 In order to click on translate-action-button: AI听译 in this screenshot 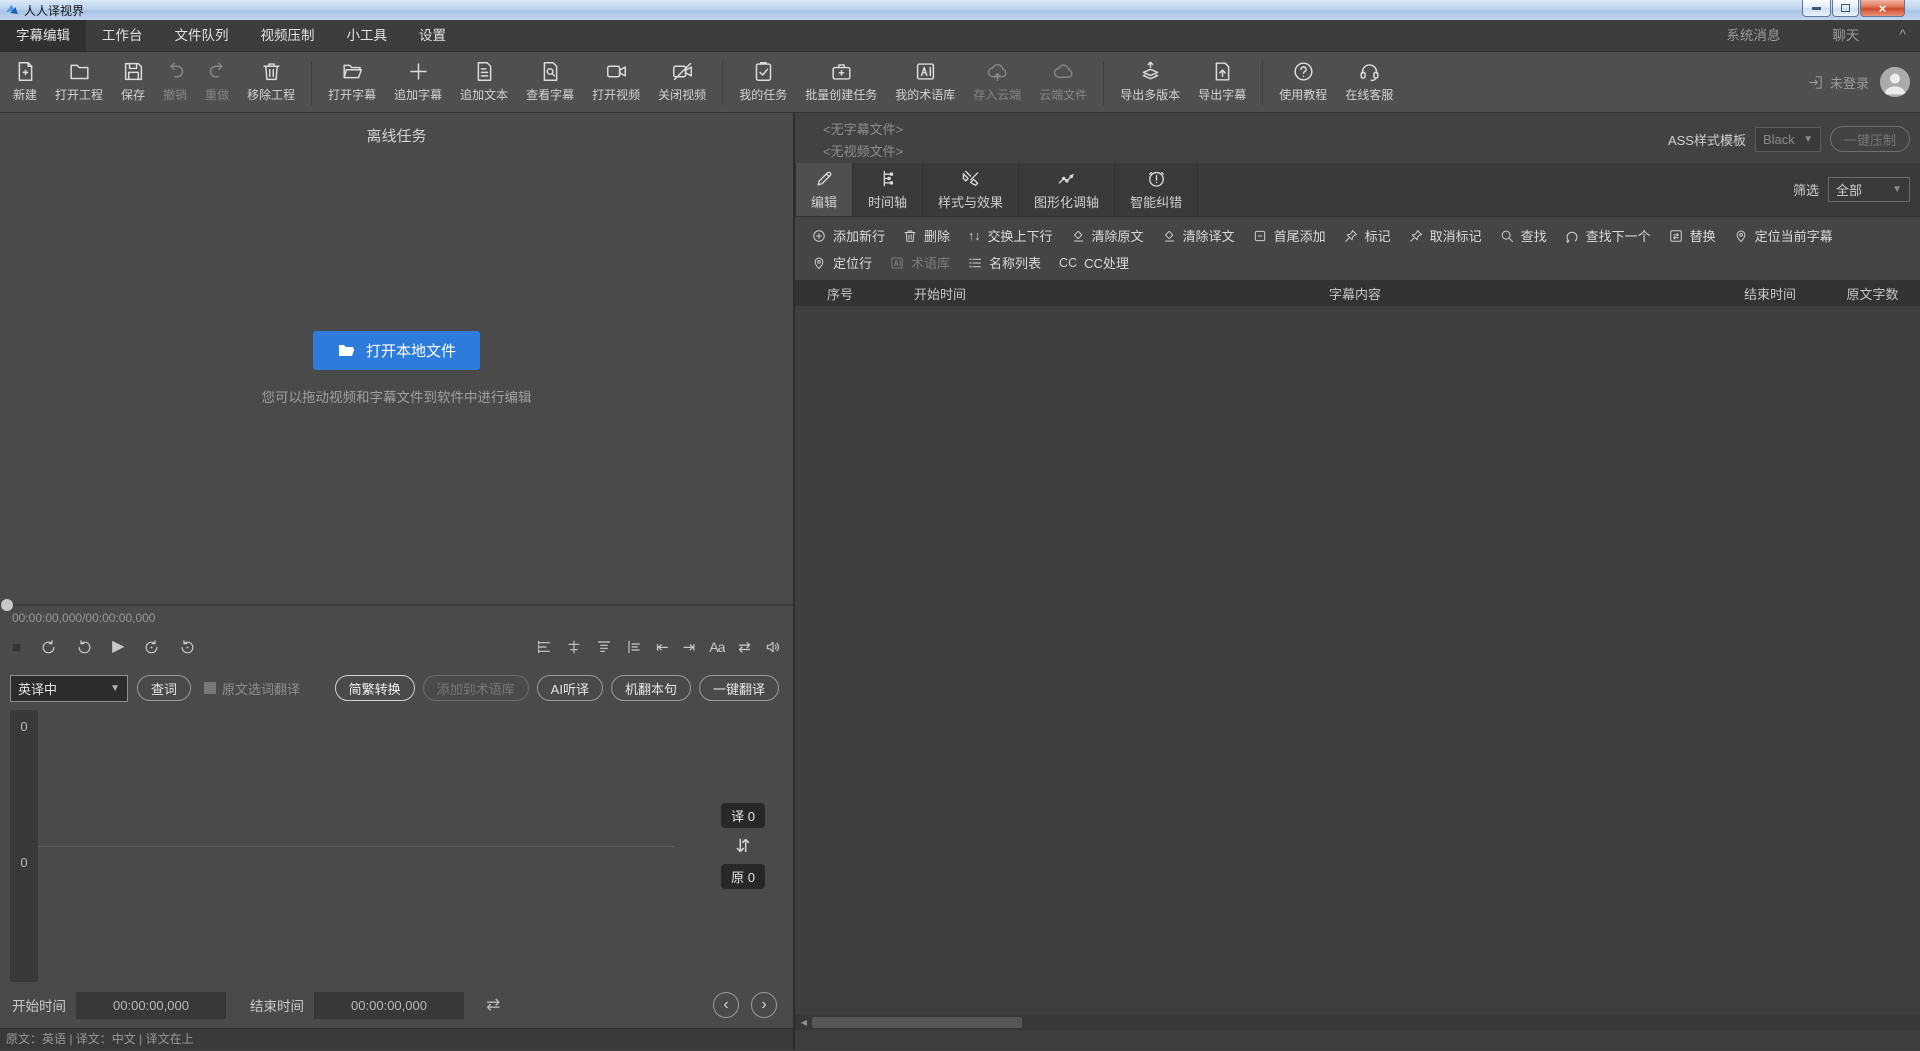, I will do `click(569, 688)`.